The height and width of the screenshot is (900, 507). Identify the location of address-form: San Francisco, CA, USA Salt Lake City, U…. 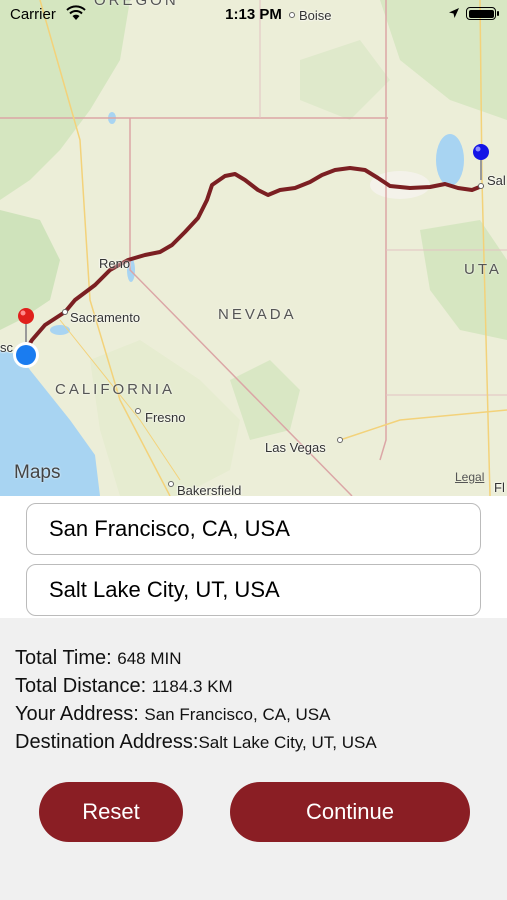
(253, 557).